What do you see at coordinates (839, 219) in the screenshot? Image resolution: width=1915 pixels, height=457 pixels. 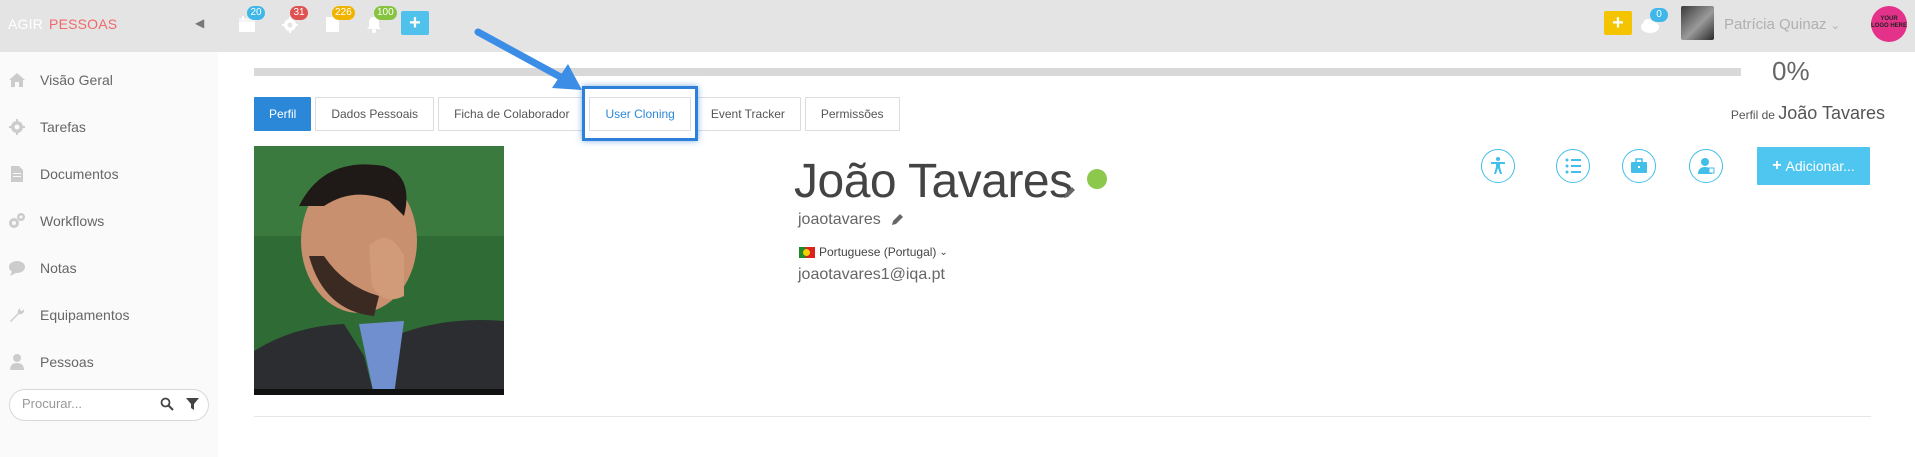 I see `profile-username: joaotavares` at bounding box center [839, 219].